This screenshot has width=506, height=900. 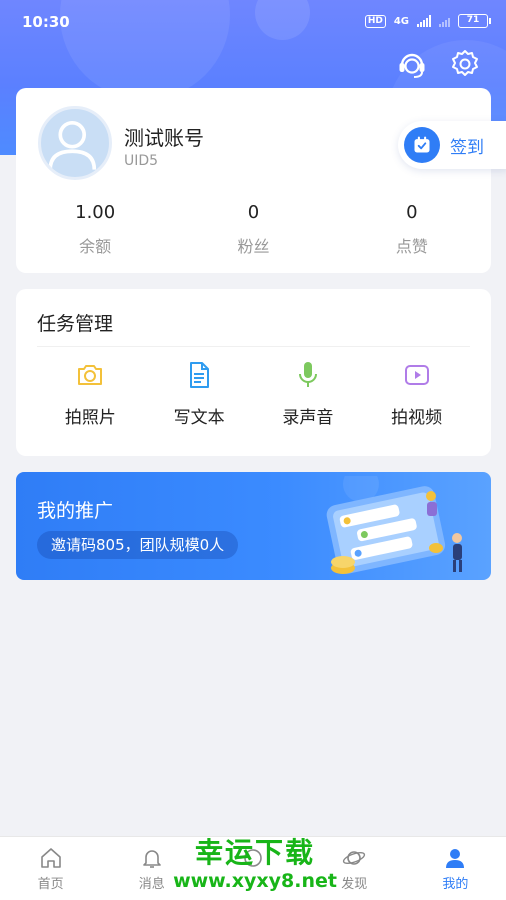 I want to click on avatar, so click(x=75, y=143).